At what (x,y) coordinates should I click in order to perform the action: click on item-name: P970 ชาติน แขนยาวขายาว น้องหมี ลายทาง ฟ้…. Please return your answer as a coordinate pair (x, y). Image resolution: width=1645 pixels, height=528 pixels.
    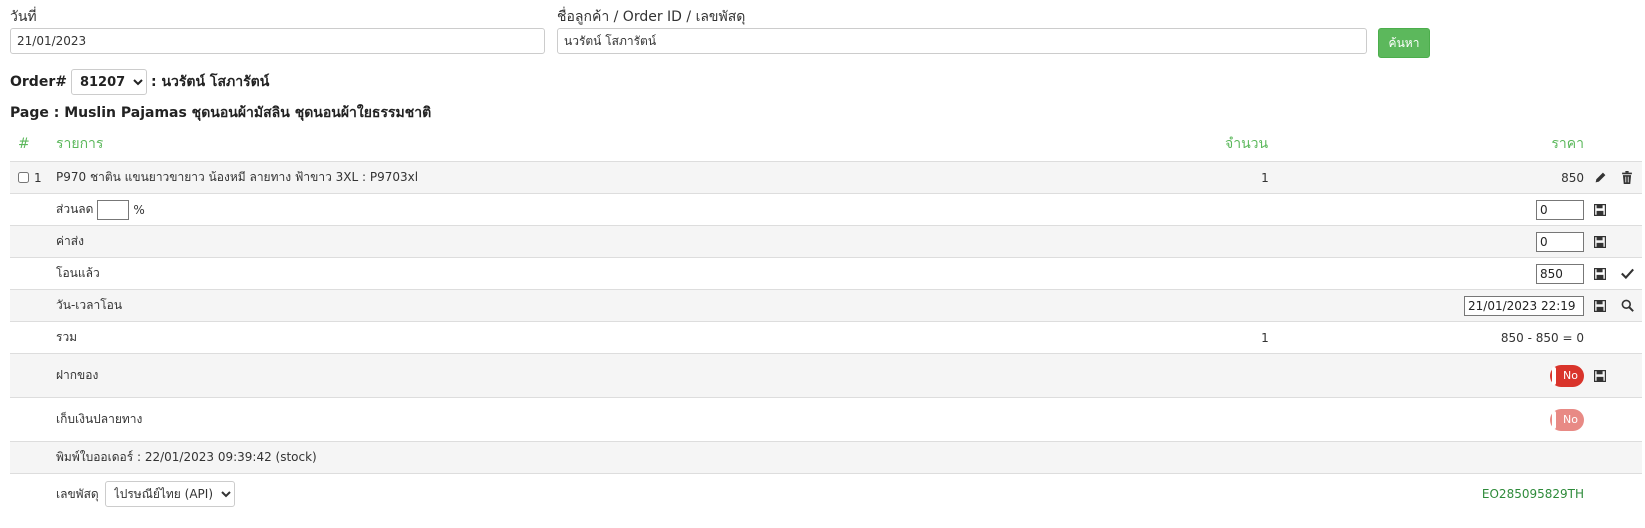
    Looking at the image, I should click on (237, 177).